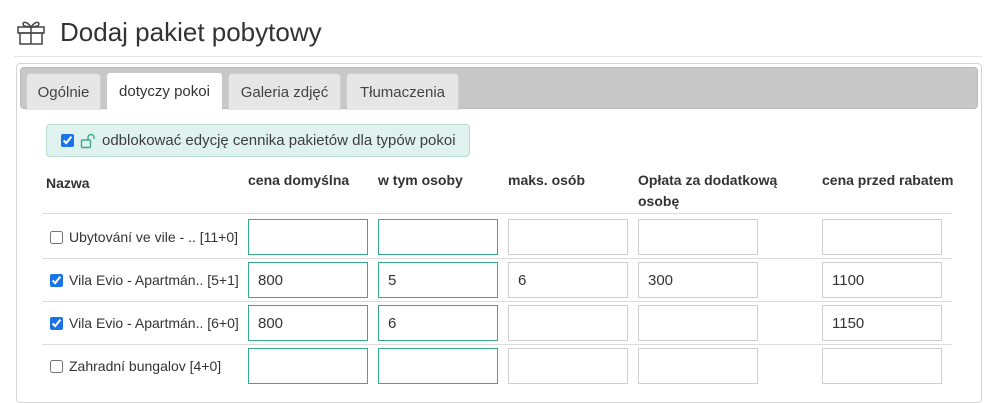 The width and height of the screenshot is (1001, 403). What do you see at coordinates (145, 366) in the screenshot?
I see `row-label: Zahradní bungalov [4+0]` at bounding box center [145, 366].